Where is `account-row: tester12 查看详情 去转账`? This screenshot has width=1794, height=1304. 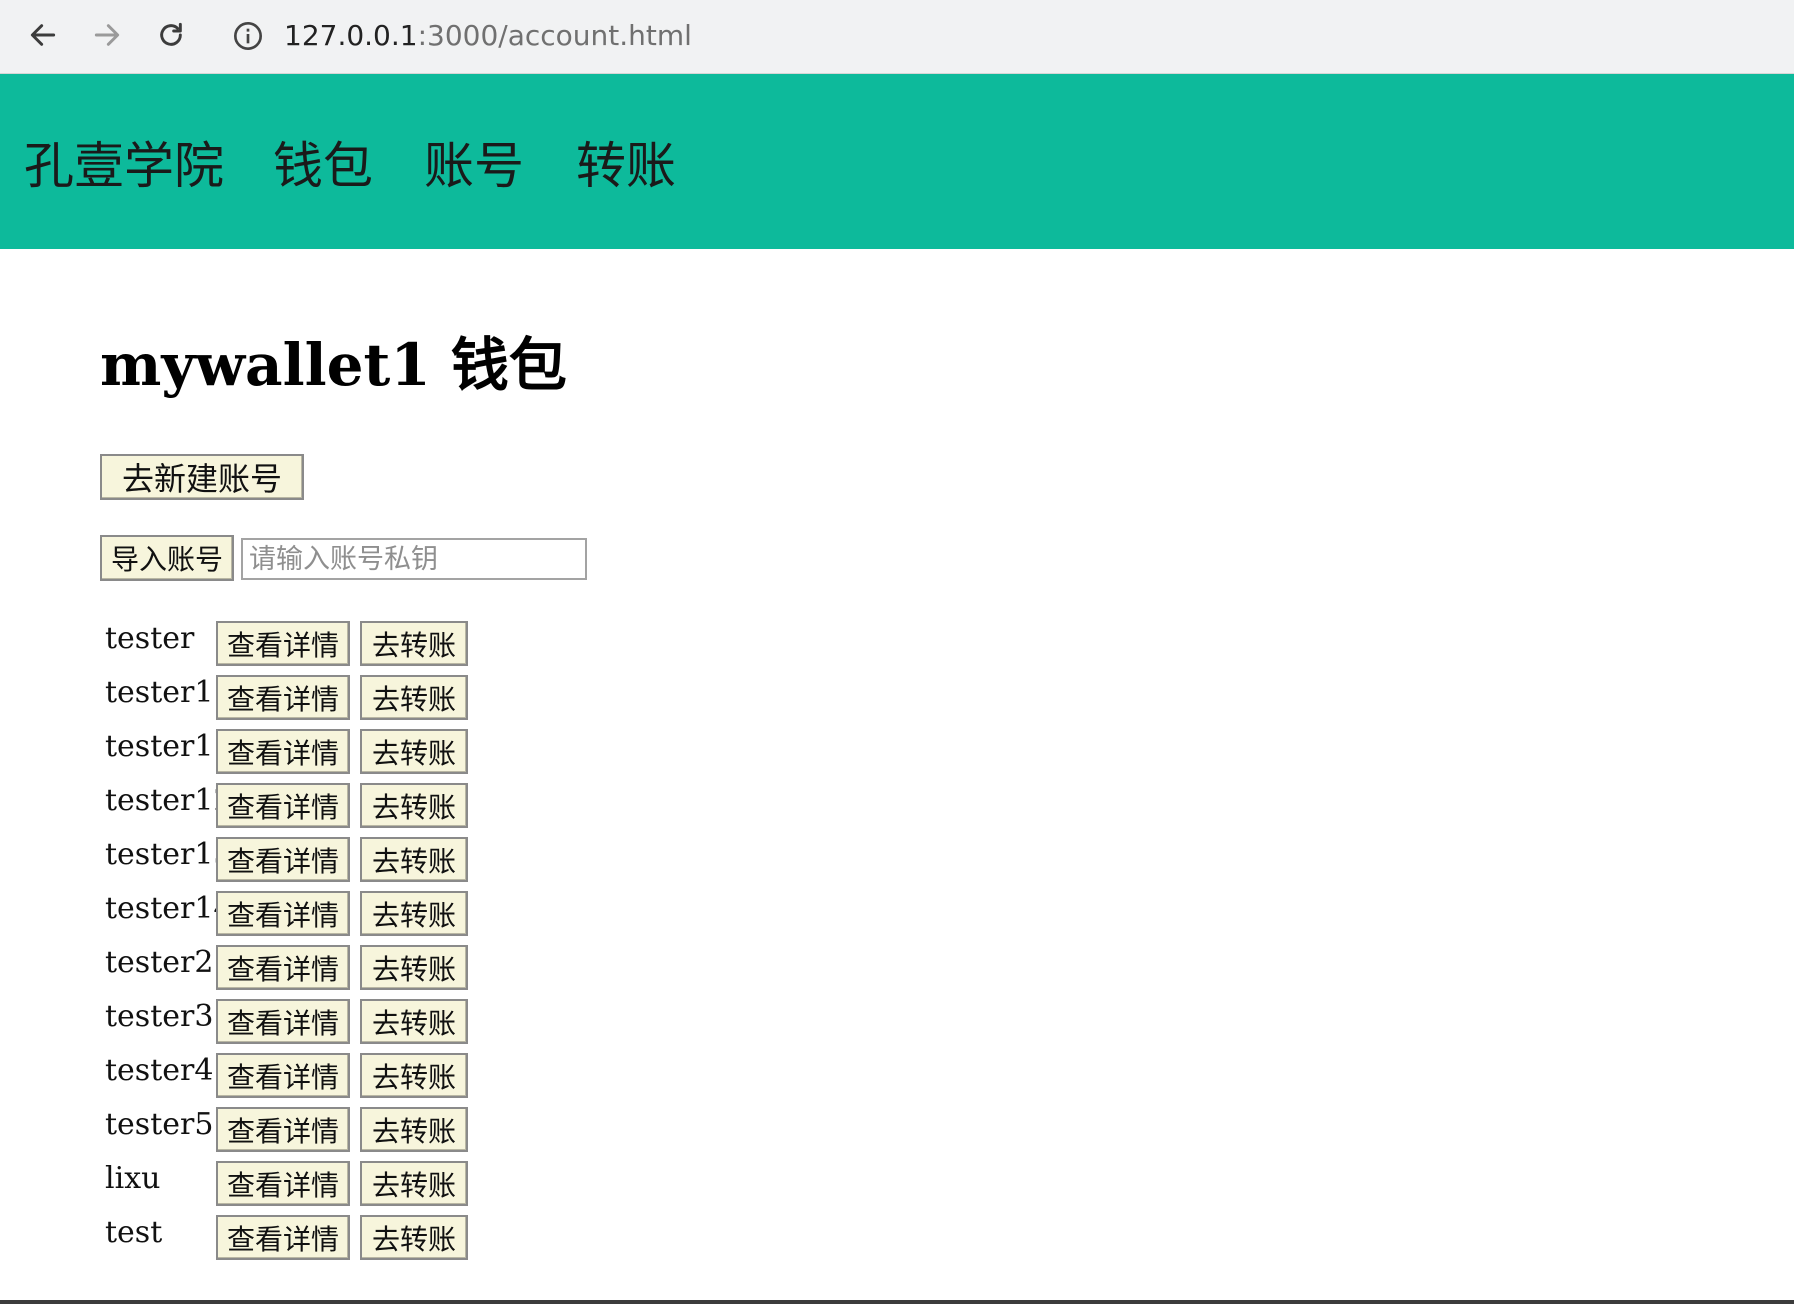
account-row: tester12 查看详情 去转账 is located at coordinates (300, 801).